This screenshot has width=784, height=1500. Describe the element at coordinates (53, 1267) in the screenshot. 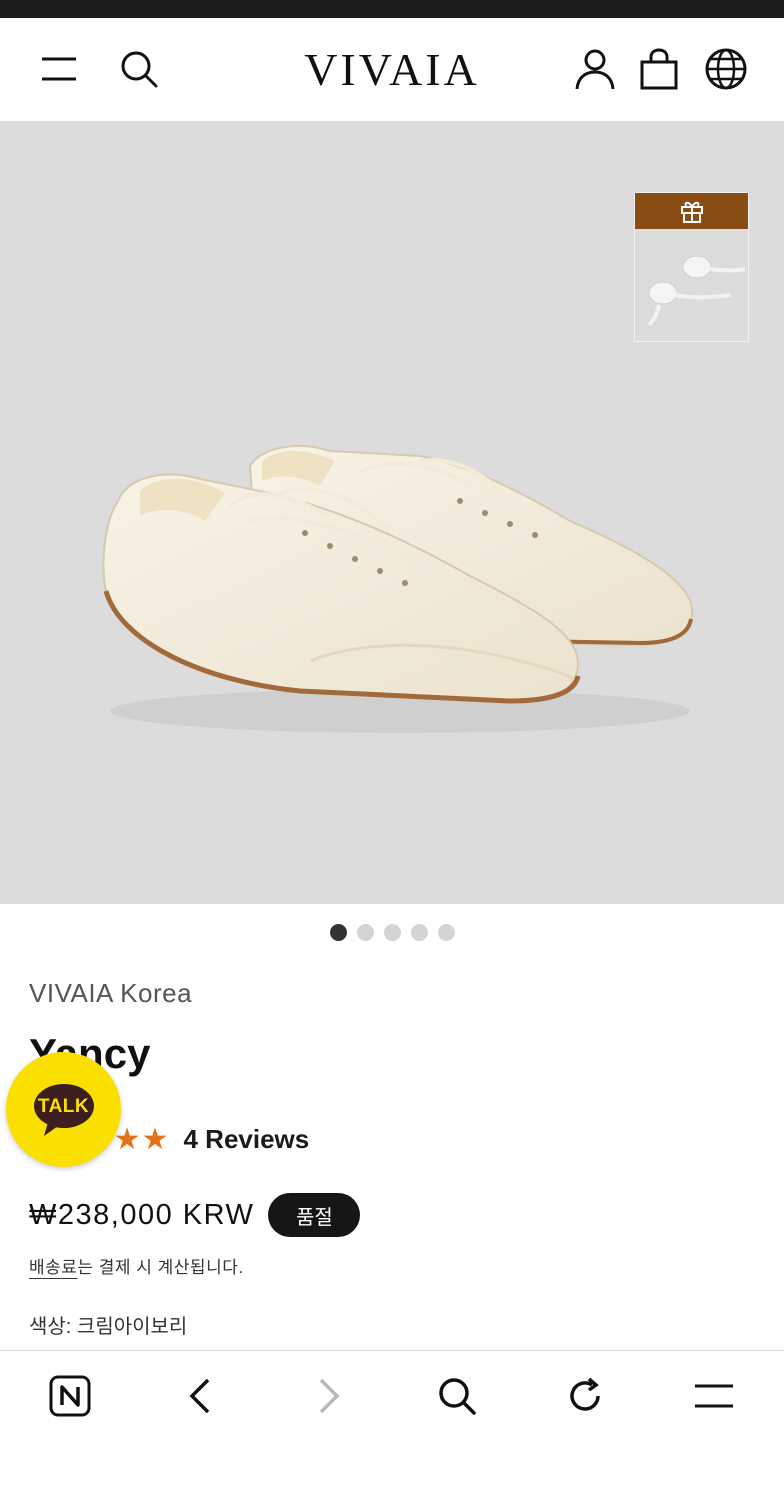

I see `shipping-link: 배송료` at that location.